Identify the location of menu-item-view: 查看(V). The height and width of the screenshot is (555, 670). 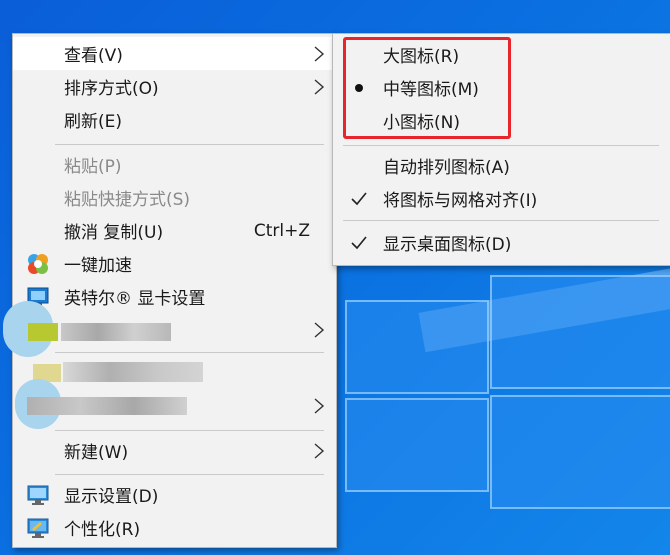
(174, 53).